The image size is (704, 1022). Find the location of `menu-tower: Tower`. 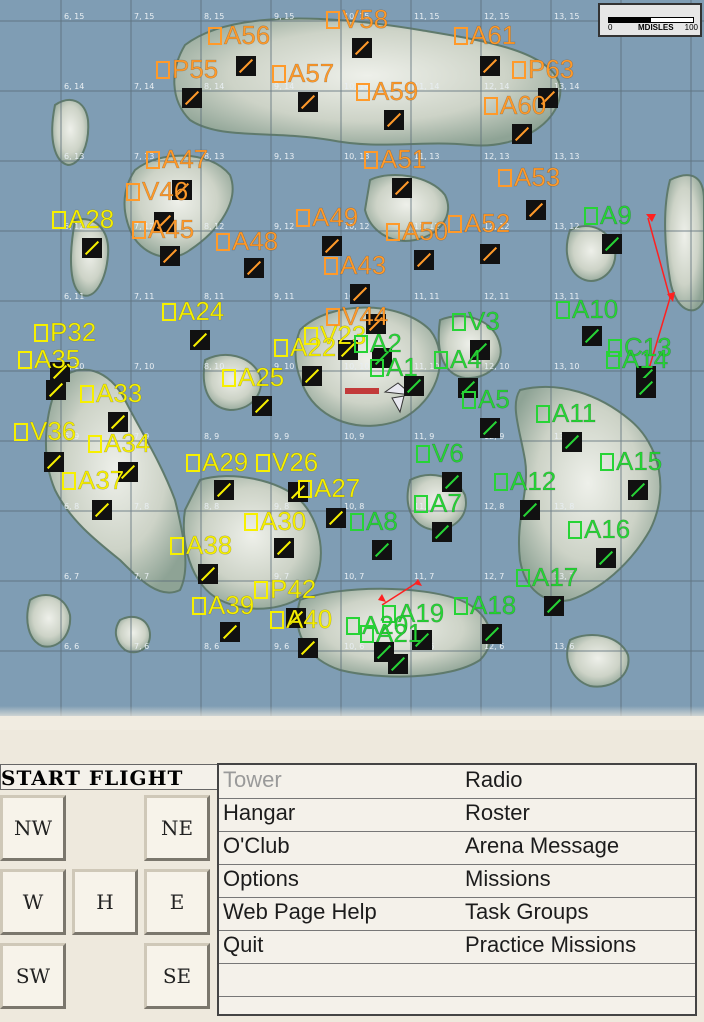

menu-tower: Tower is located at coordinates (252, 780).